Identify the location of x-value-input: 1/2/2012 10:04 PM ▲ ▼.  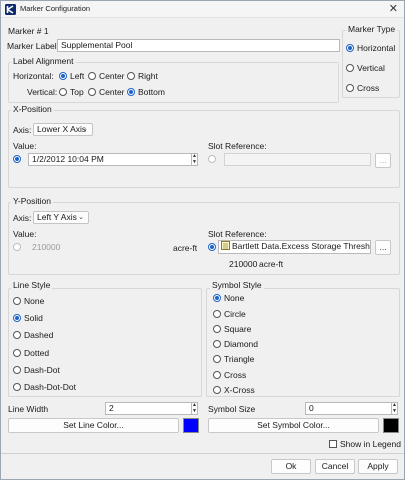
(113, 159).